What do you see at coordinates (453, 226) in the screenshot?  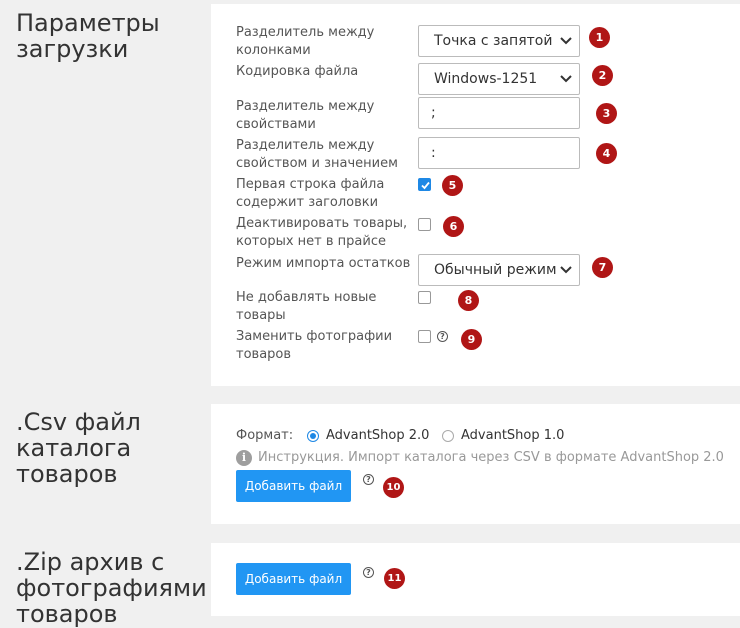 I see `annotation-badge-6: 6` at bounding box center [453, 226].